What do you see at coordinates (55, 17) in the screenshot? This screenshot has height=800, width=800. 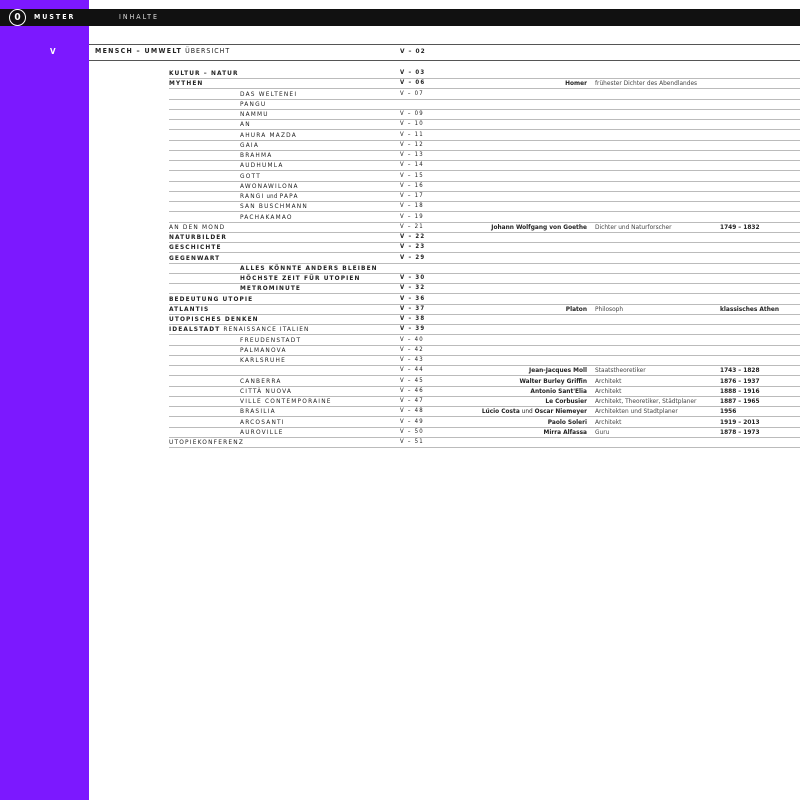 I see `header-label: MUSTER` at bounding box center [55, 17].